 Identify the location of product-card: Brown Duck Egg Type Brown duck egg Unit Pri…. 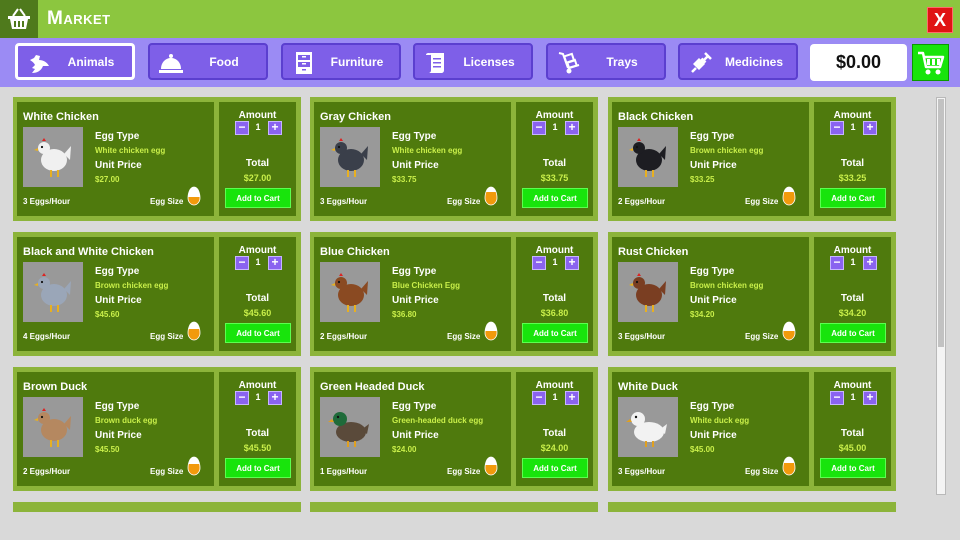
(157, 429).